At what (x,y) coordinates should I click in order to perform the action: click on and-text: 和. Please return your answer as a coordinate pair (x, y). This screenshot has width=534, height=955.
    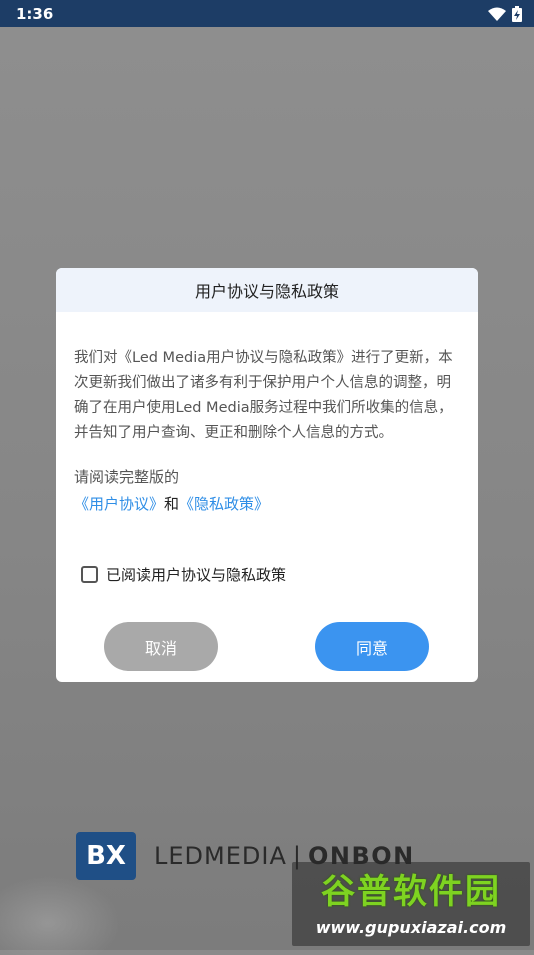
    Looking at the image, I should click on (172, 504).